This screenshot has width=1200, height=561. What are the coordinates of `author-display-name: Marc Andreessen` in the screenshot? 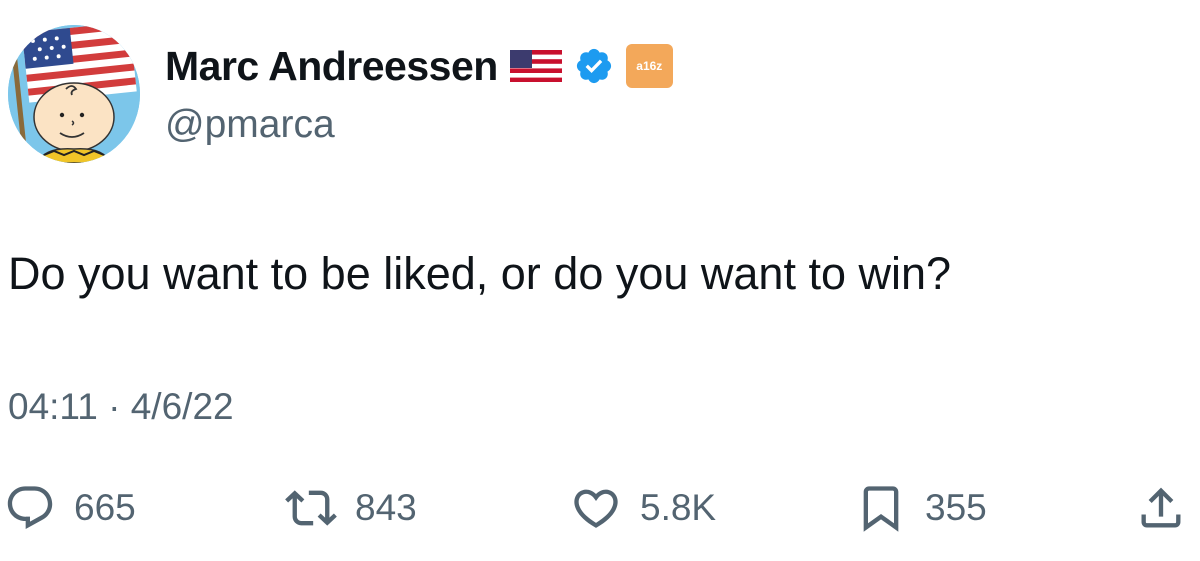 It's located at (331, 66).